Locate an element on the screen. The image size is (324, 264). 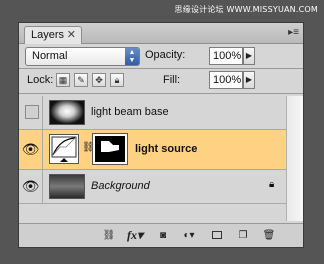
opacity-label: Opacity: is located at coordinates (165, 55).